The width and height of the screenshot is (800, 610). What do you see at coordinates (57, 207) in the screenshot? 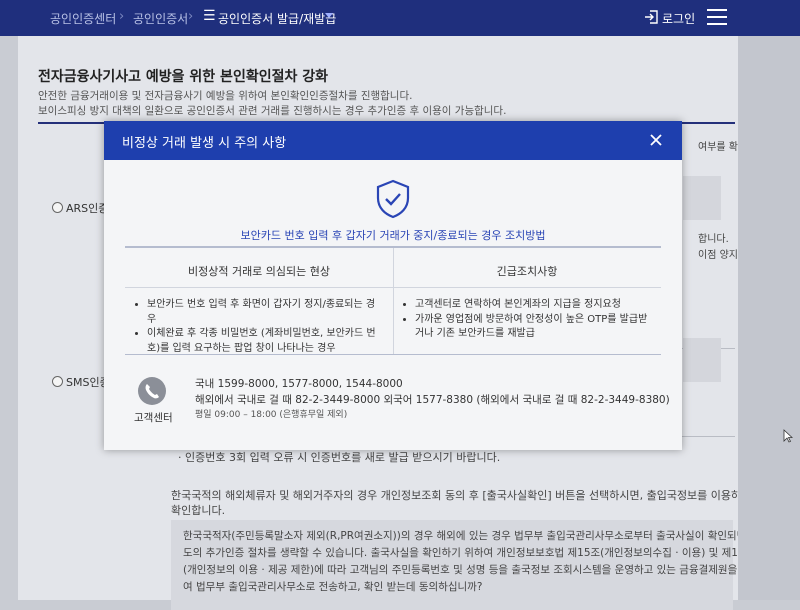
I see `ars-radio` at bounding box center [57, 207].